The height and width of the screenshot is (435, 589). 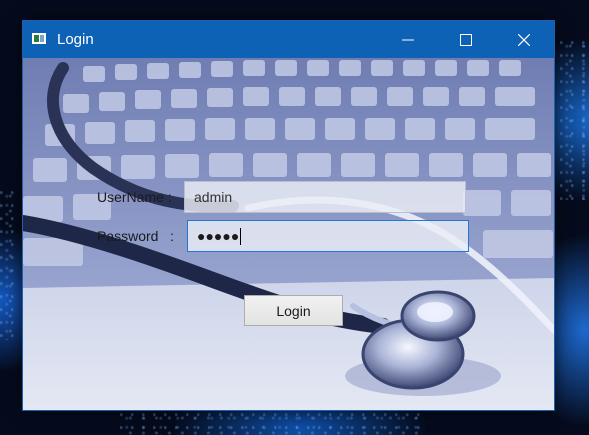 I want to click on close-icon, so click(x=524, y=39).